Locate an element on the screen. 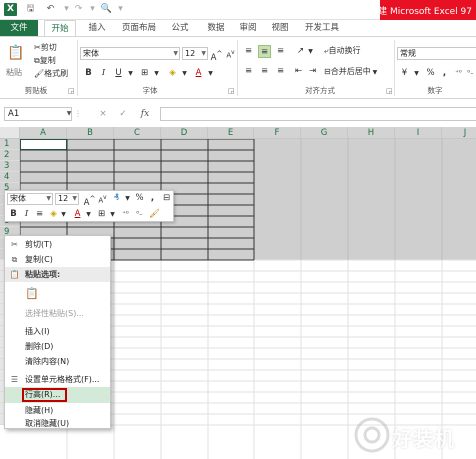 Image resolution: width=476 pixels, height=459 pixels. align-center-icon: ≡ is located at coordinates (264, 71).